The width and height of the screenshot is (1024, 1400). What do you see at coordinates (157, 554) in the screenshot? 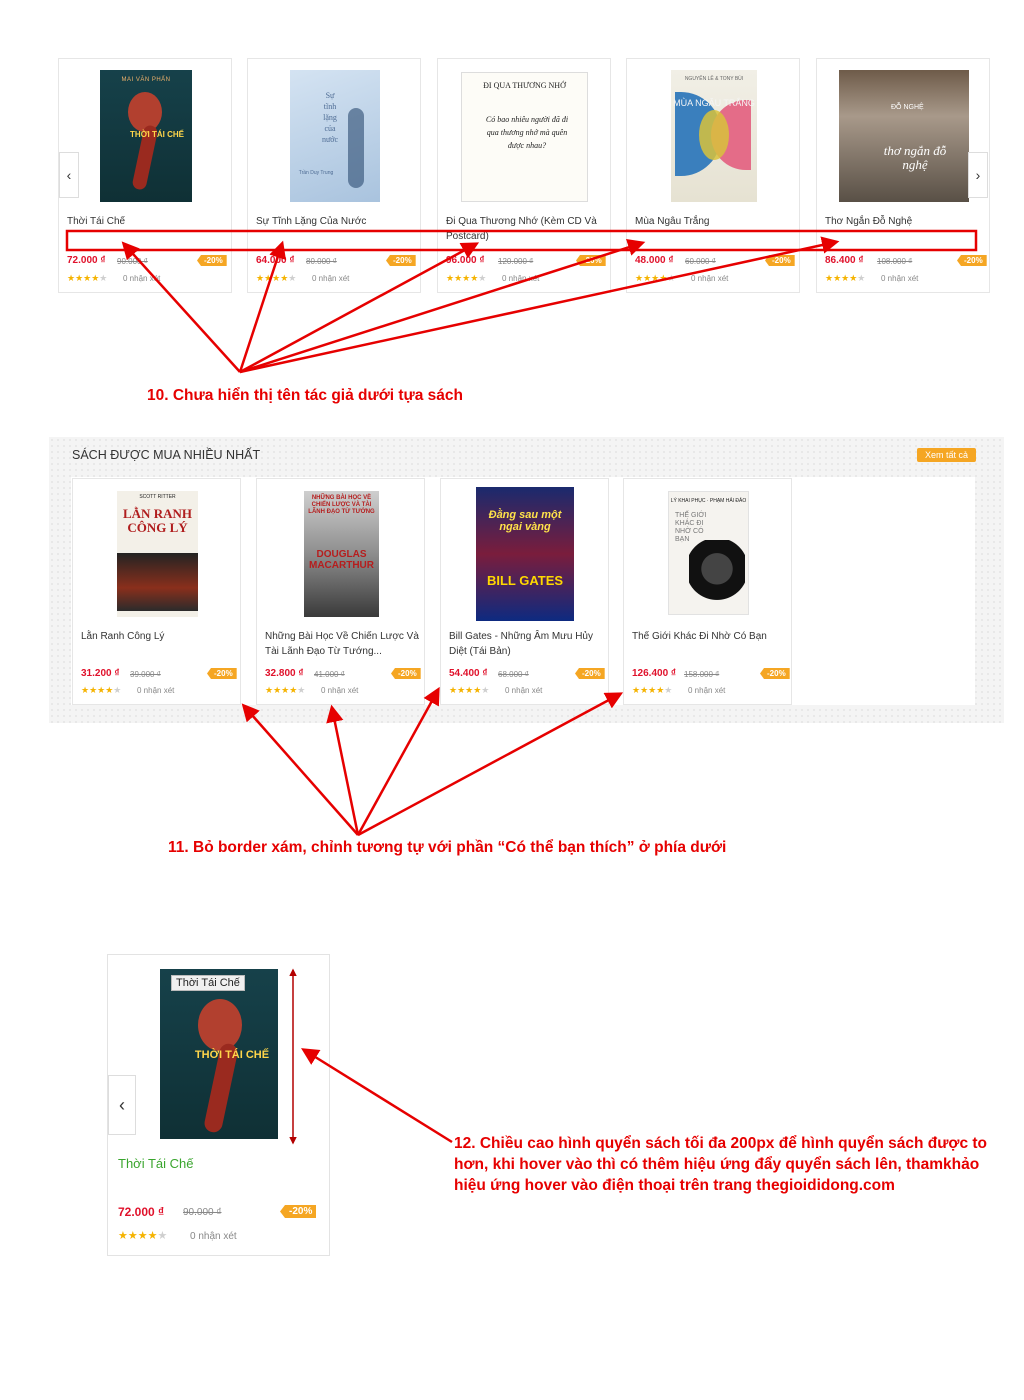
I see `book-cover-image: SCOTT RITTER LẰN RANH CÔNG LÝ` at bounding box center [157, 554].